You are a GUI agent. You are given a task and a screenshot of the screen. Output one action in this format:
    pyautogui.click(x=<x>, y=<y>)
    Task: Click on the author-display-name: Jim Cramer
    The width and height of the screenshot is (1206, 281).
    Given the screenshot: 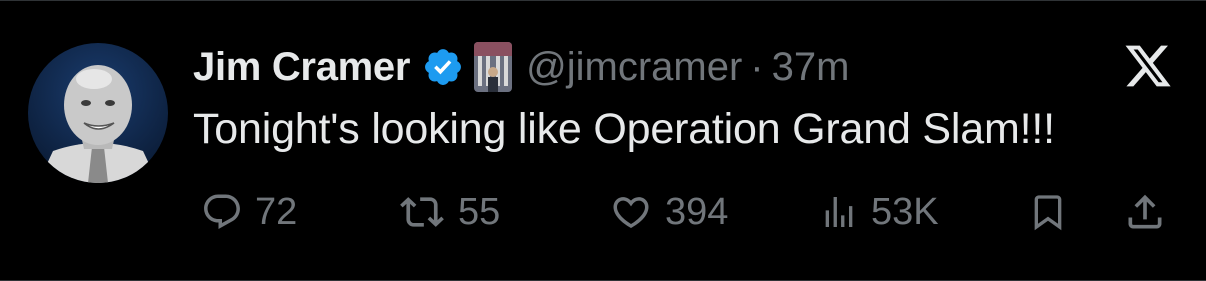 What is the action you would take?
    pyautogui.click(x=301, y=67)
    